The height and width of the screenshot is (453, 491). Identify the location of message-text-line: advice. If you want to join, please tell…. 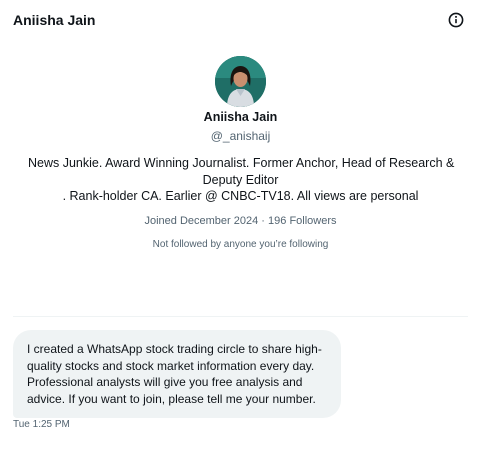
(171, 398).